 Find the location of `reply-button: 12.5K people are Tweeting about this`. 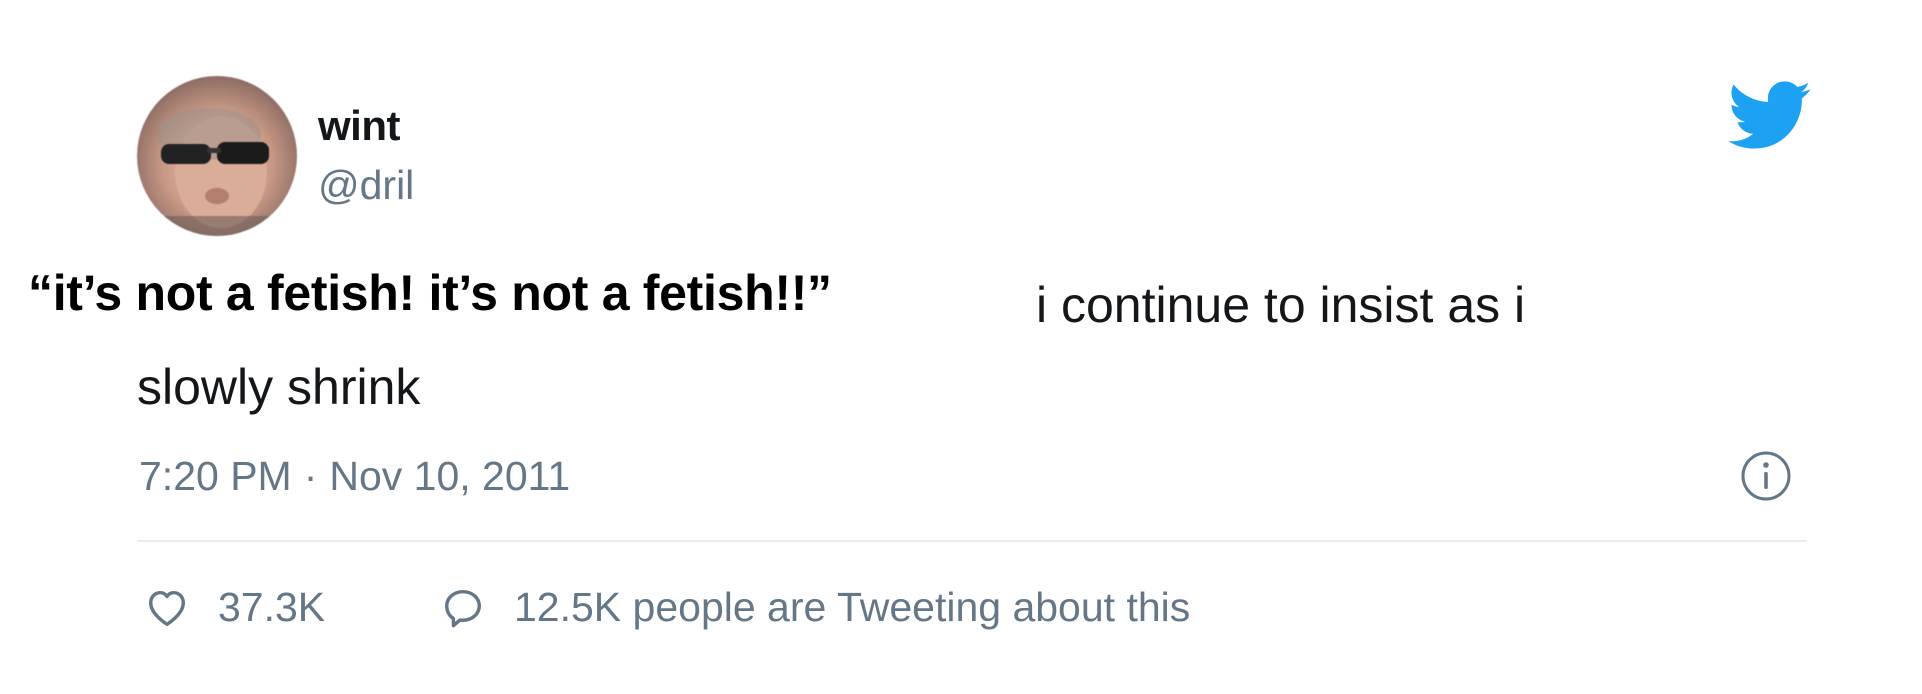

reply-button: 12.5K people are Tweeting about this is located at coordinates (815, 607).